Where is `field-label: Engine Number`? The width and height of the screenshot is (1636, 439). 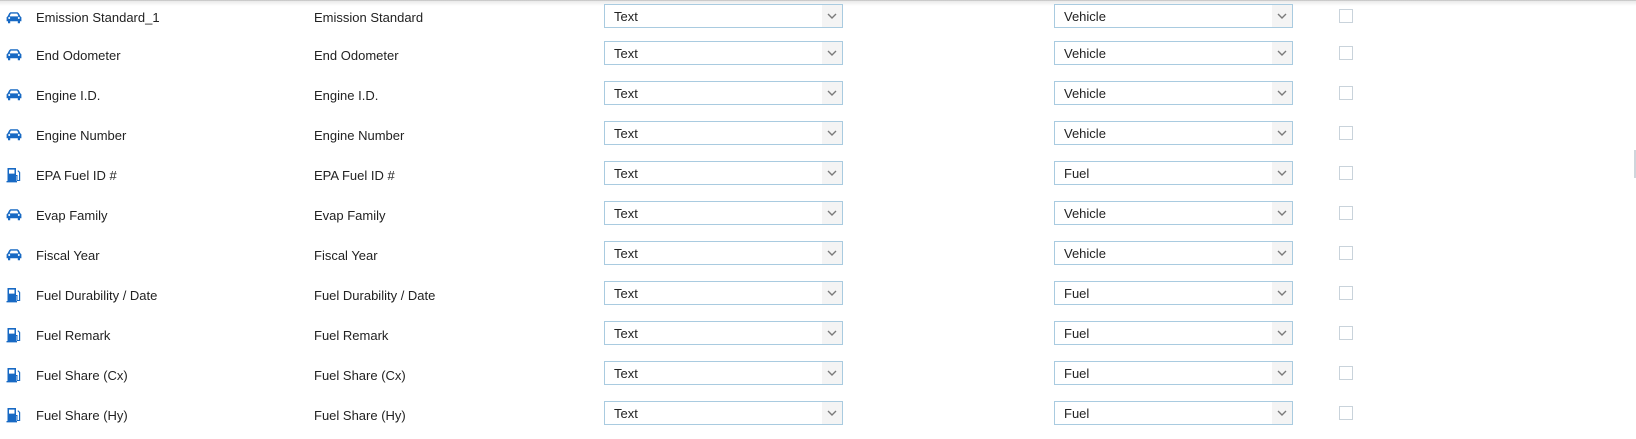
field-label: Engine Number is located at coordinates (359, 135).